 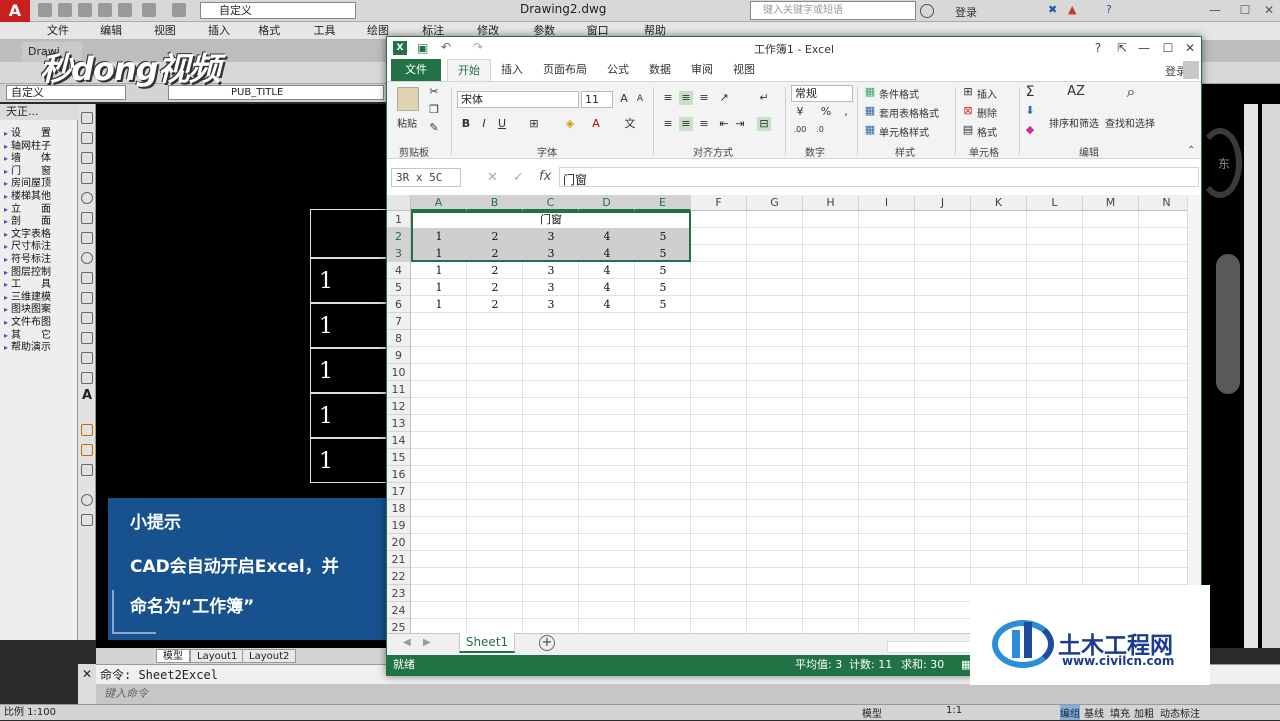 What do you see at coordinates (331, 38) in the screenshot?
I see `menu-tools: 工具(T)` at bounding box center [331, 38].